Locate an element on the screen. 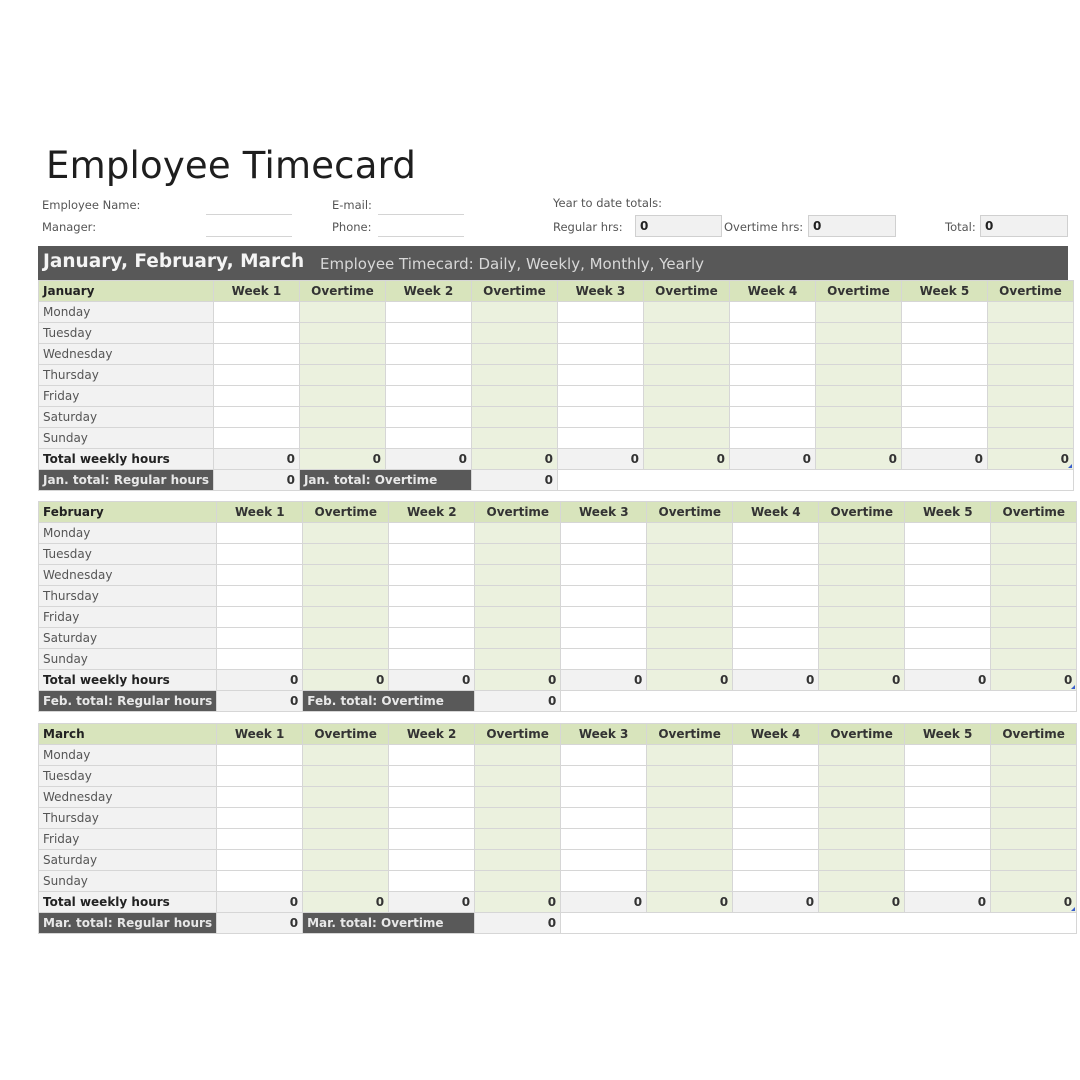 The height and width of the screenshot is (1080, 1080). email-field is located at coordinates (421, 214).